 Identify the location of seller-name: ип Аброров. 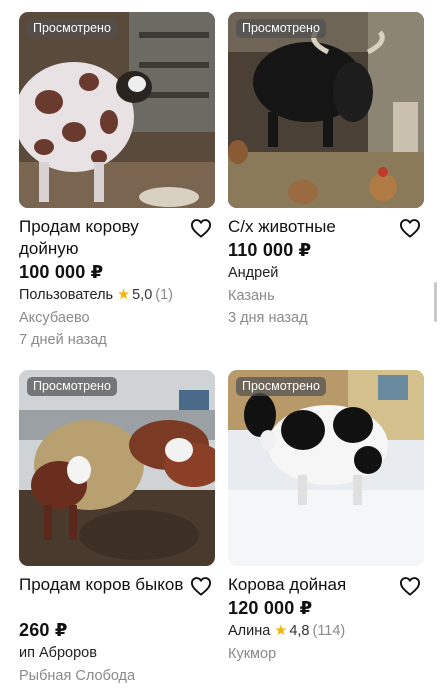
(58, 653).